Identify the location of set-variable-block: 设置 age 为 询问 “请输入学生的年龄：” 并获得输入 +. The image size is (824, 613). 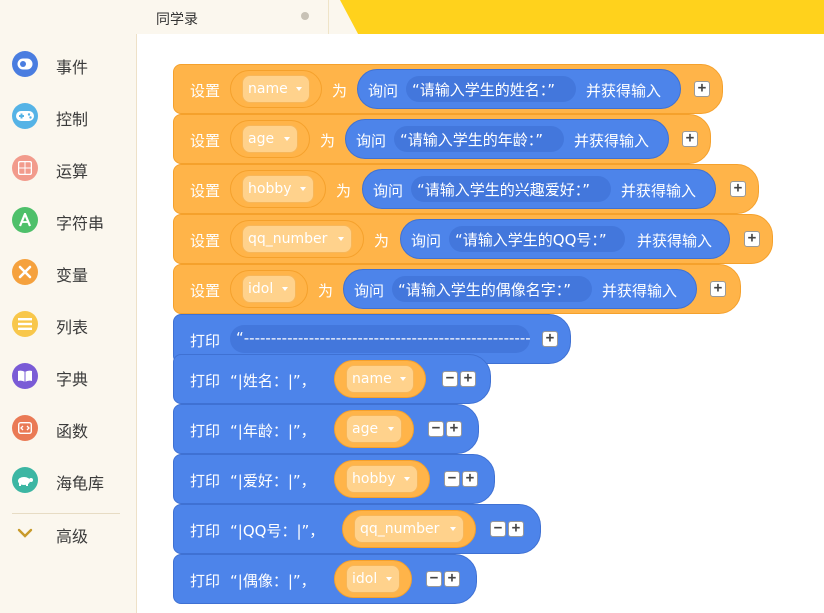
(442, 139).